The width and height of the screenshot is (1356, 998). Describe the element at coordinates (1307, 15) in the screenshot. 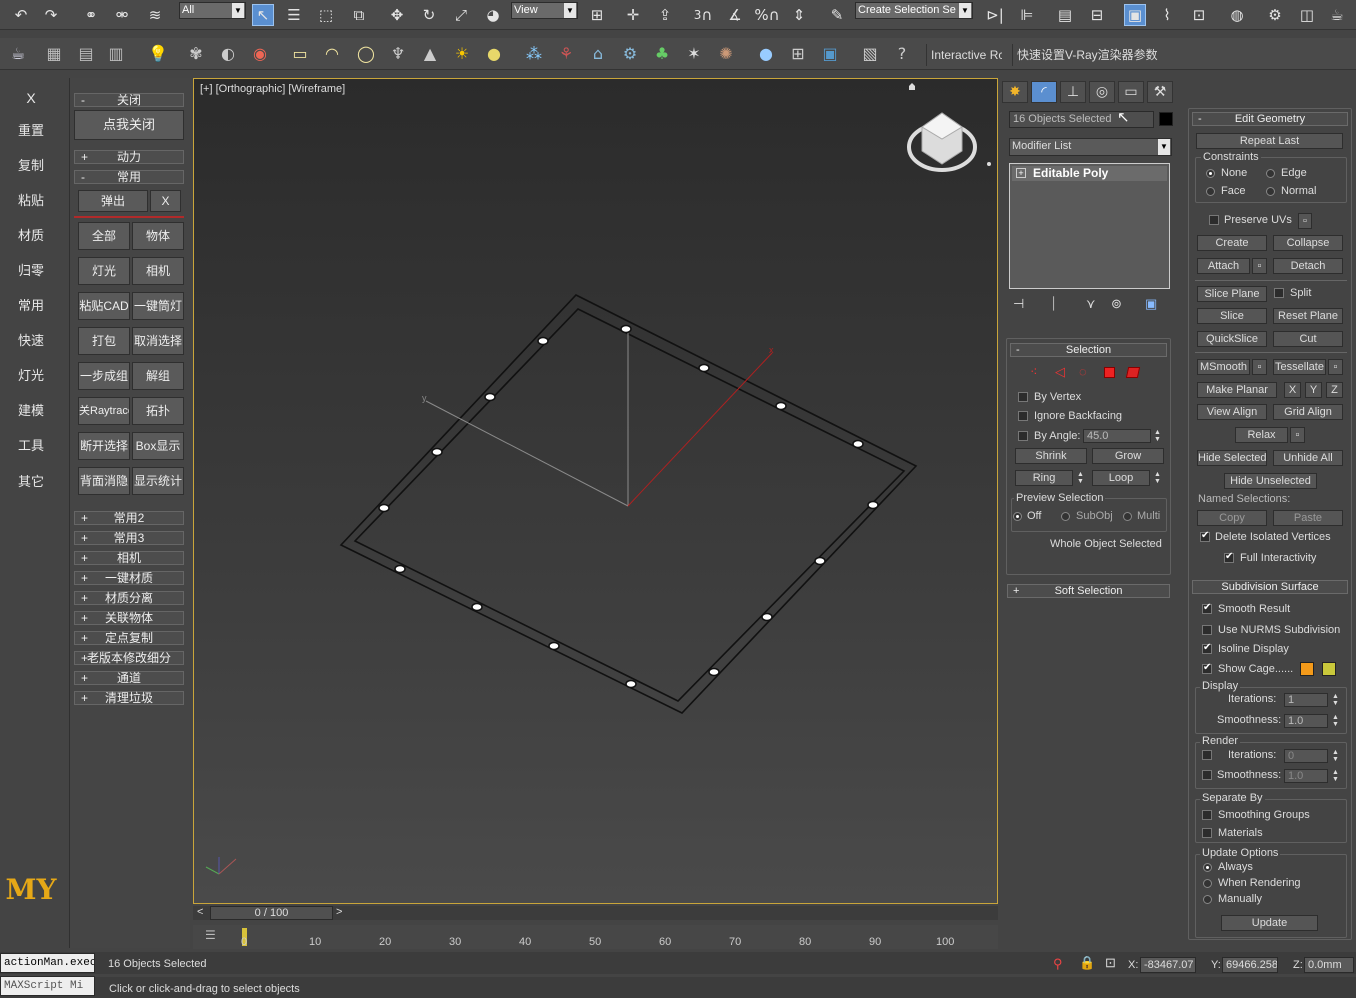

I see `rendered-frame-icon: ◫` at that location.